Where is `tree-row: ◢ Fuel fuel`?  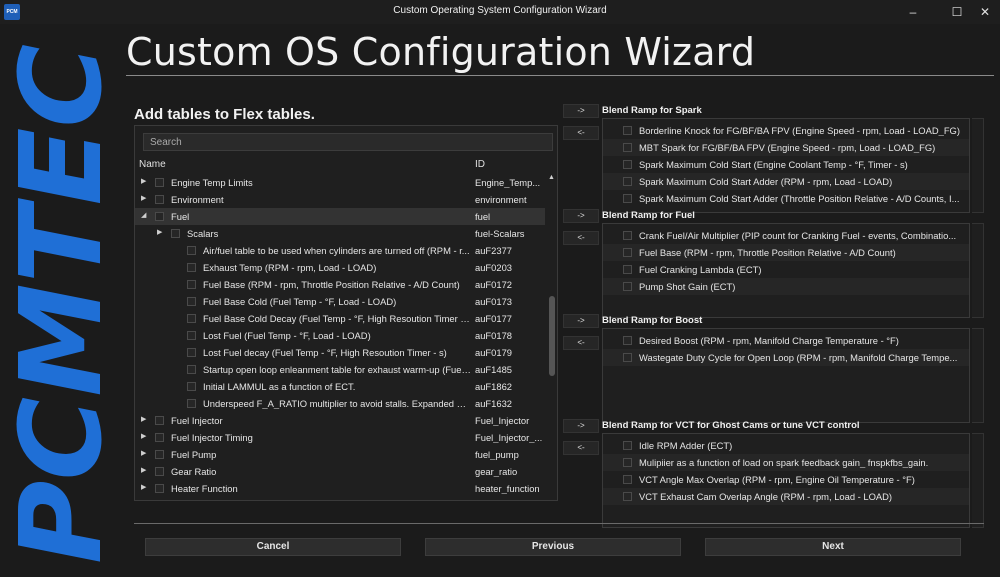 tree-row: ◢ Fuel fuel is located at coordinates (340, 216).